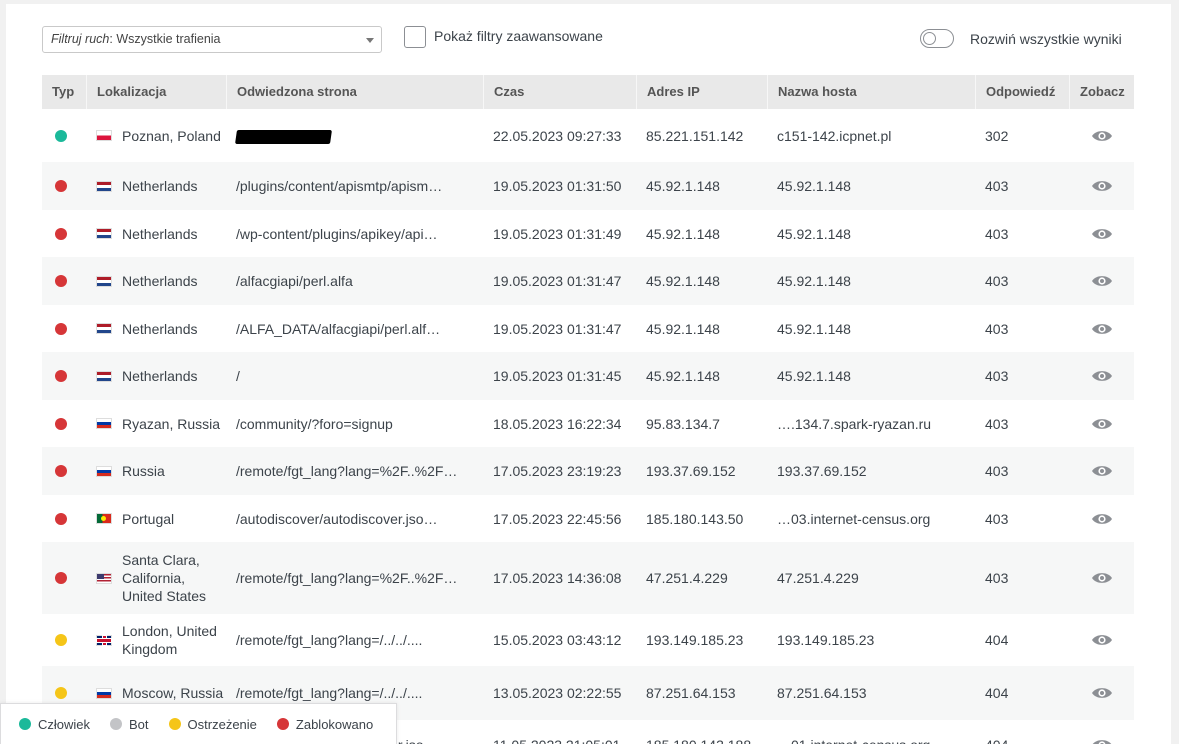 The height and width of the screenshot is (744, 1179). What do you see at coordinates (683, 376) in the screenshot?
I see `ip-cell: 45.92.1.148` at bounding box center [683, 376].